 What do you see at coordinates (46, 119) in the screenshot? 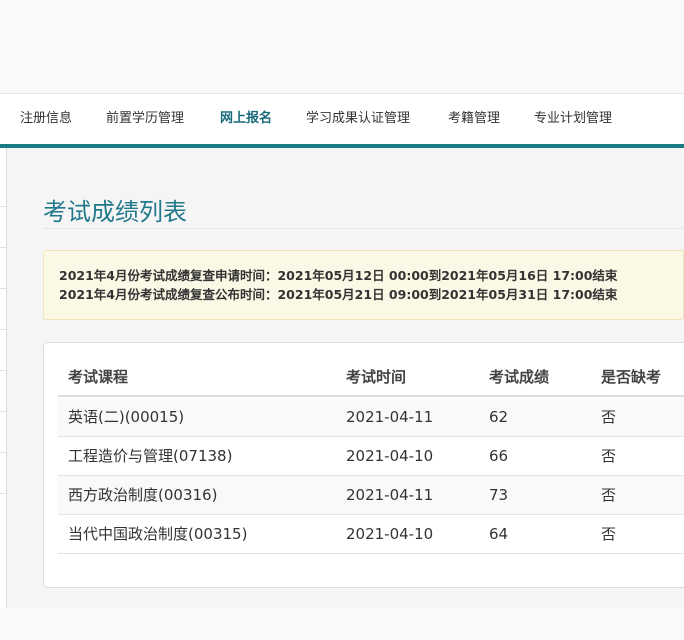
I see `nav-item-registration-info: 注册信息` at bounding box center [46, 119].